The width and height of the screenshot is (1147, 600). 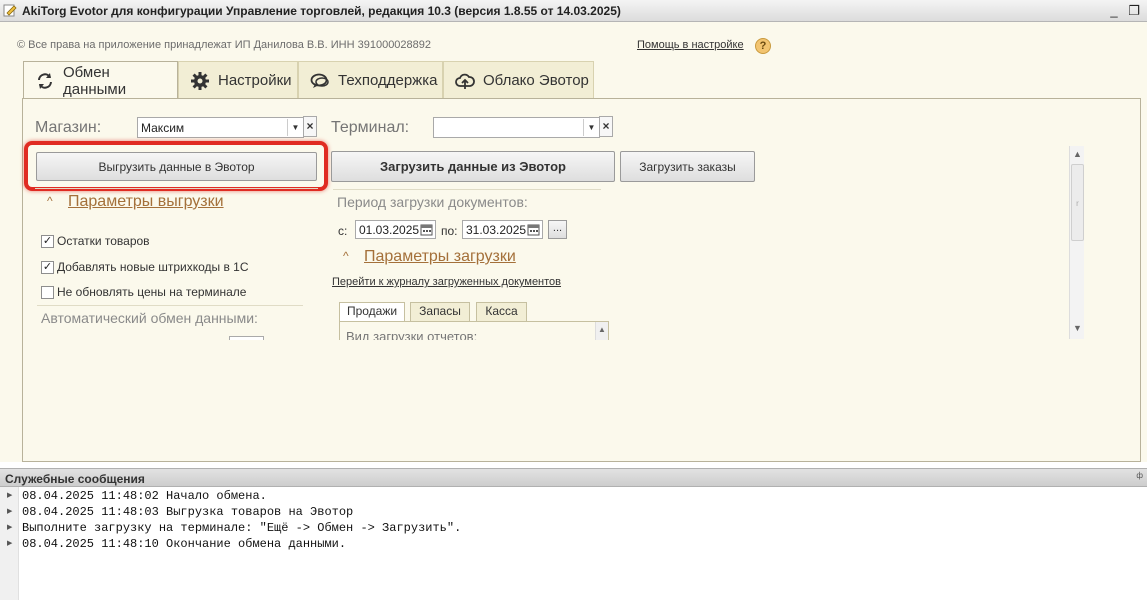 I want to click on minimize-button: _, so click(x=1114, y=11).